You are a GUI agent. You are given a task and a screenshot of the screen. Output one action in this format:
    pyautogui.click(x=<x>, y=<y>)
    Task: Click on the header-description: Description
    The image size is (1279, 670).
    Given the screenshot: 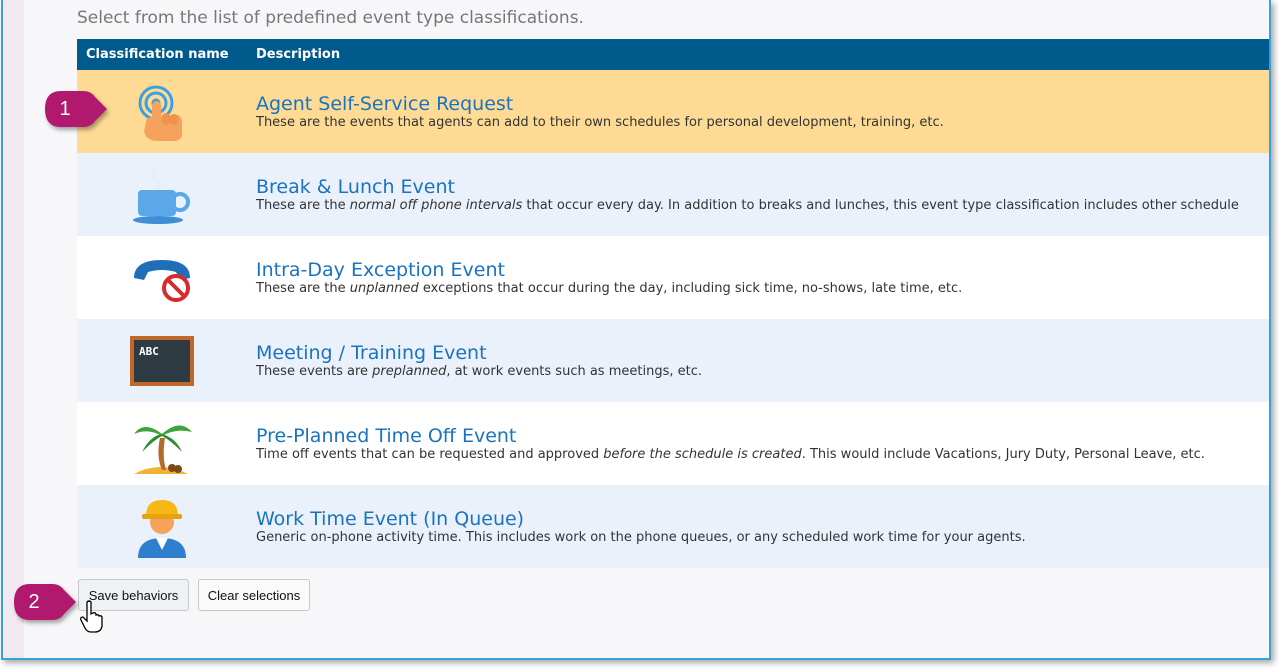 What is the action you would take?
    pyautogui.click(x=298, y=54)
    